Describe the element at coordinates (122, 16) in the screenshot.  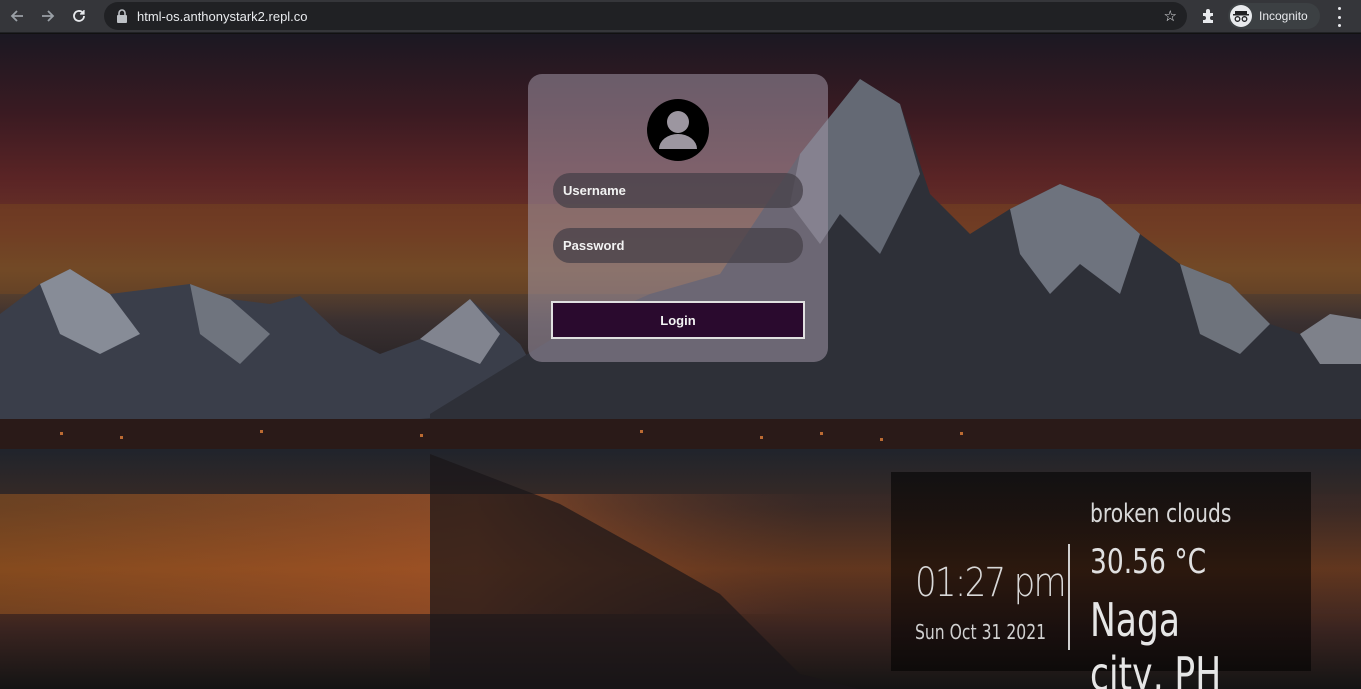
I see `lock-icon` at that location.